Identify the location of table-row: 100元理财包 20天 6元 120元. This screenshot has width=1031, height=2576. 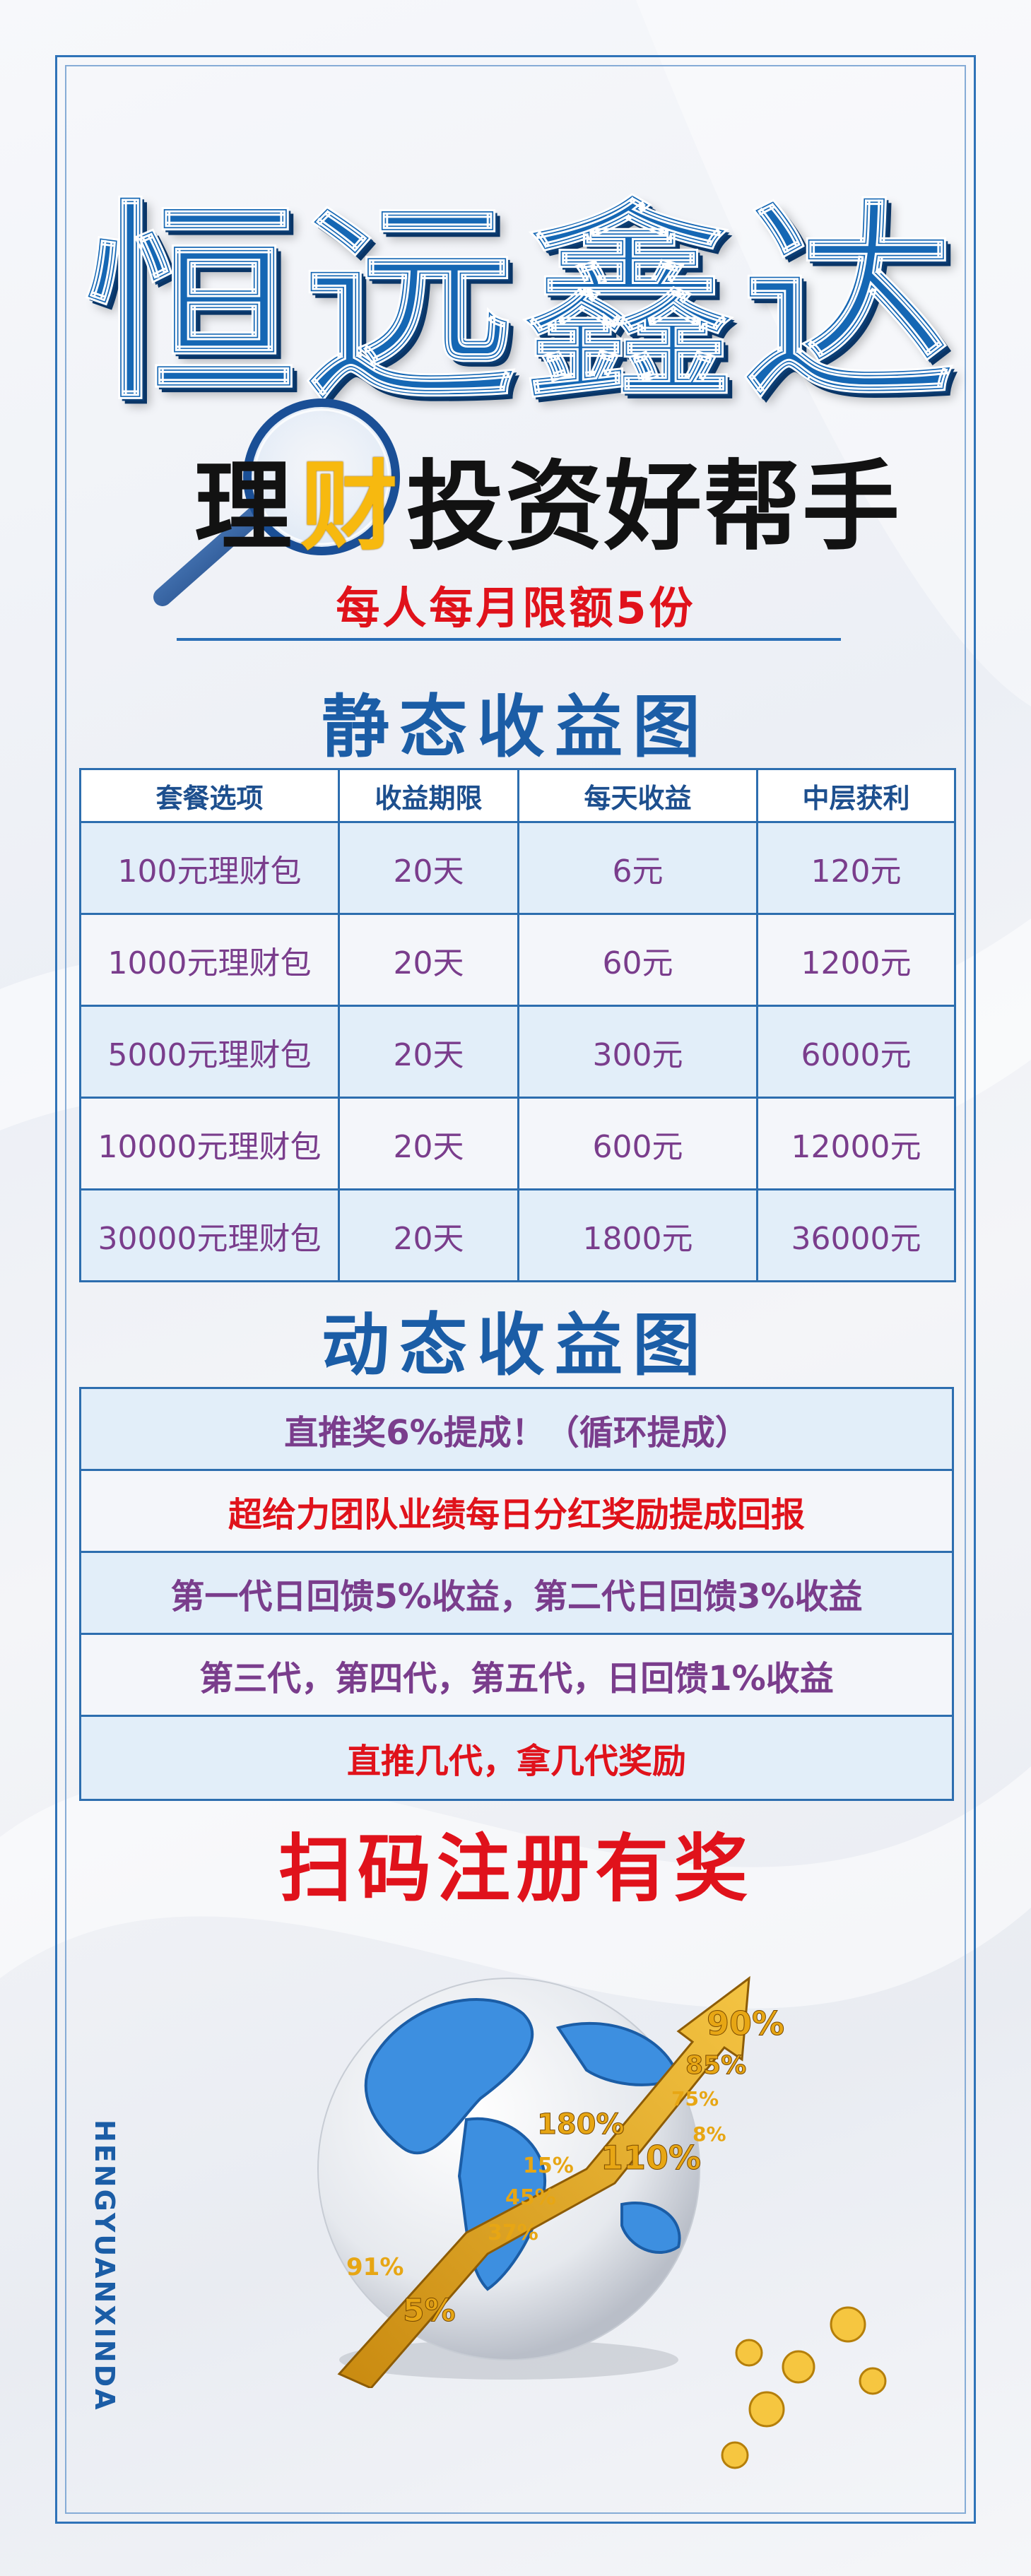
(517, 868).